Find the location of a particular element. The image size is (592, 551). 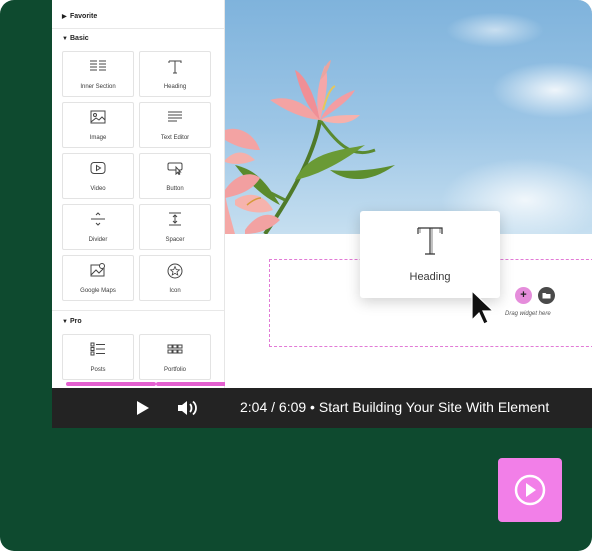

widget-posts: Posts is located at coordinates (98, 357).